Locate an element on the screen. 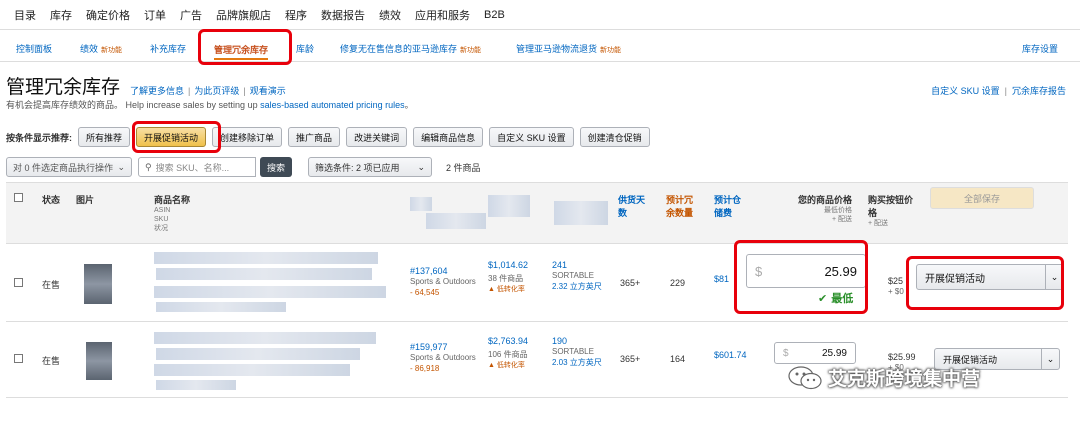 This screenshot has height=424, width=1080. pricing-rules-link: sales-based automated pricing rules is located at coordinates (332, 105).